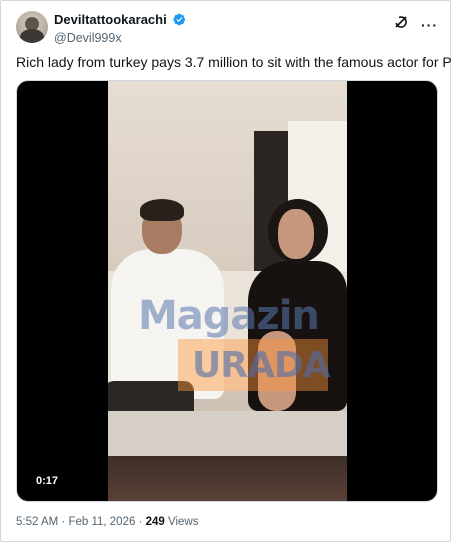 The image size is (451, 542). I want to click on watermark-line2: URADA, so click(261, 365).